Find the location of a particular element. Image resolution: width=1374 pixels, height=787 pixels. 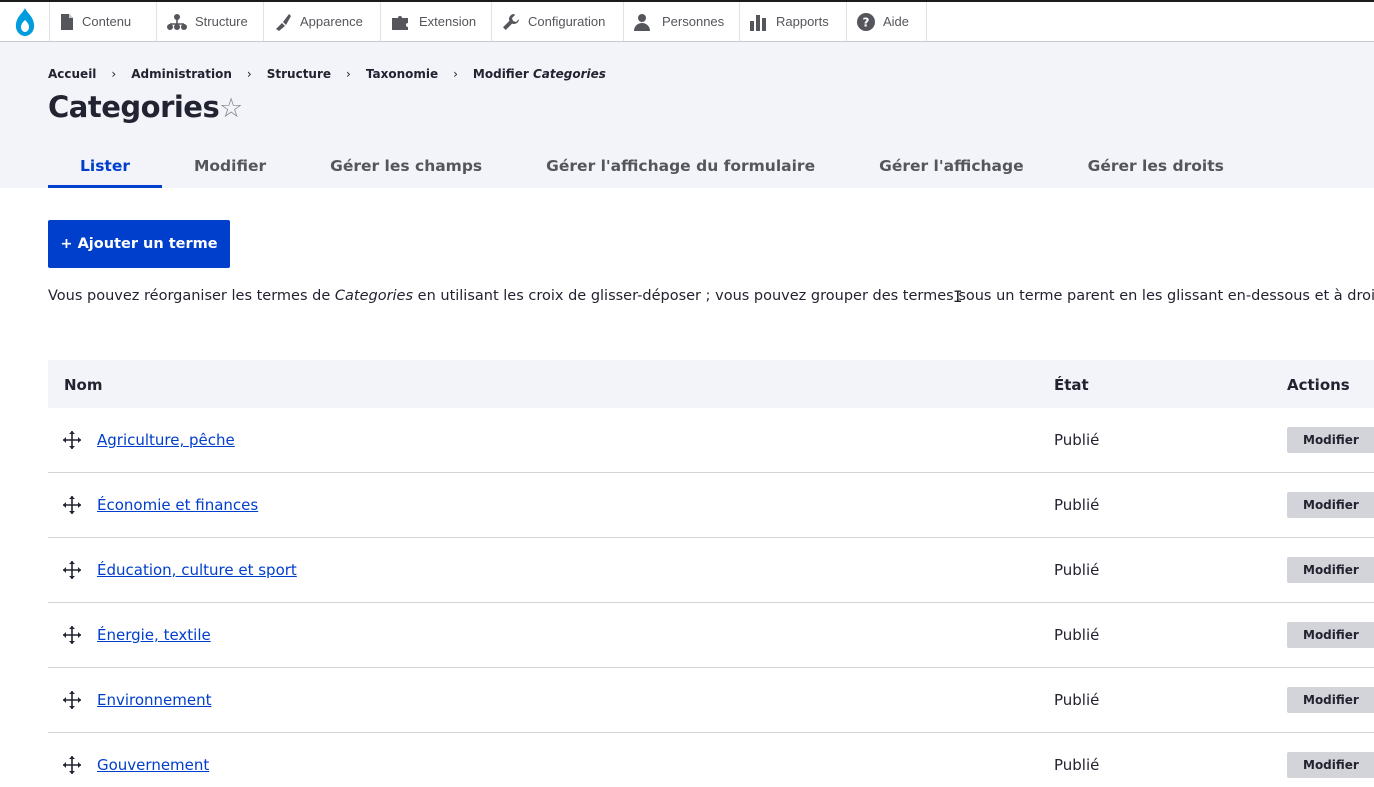

breadcrumb-link-current: Modifier Categories is located at coordinates (539, 74).